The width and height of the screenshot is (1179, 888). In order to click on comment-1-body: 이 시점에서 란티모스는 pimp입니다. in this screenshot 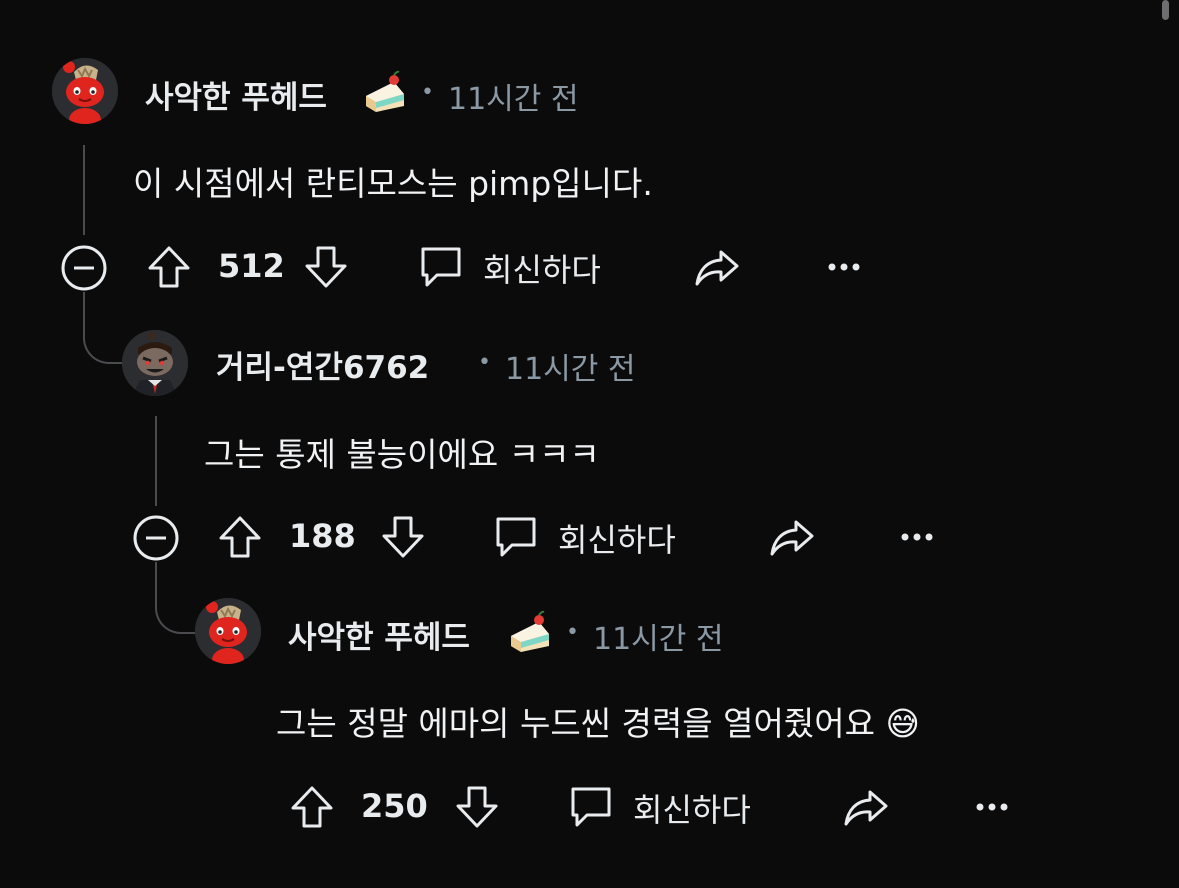, I will do `click(393, 183)`.